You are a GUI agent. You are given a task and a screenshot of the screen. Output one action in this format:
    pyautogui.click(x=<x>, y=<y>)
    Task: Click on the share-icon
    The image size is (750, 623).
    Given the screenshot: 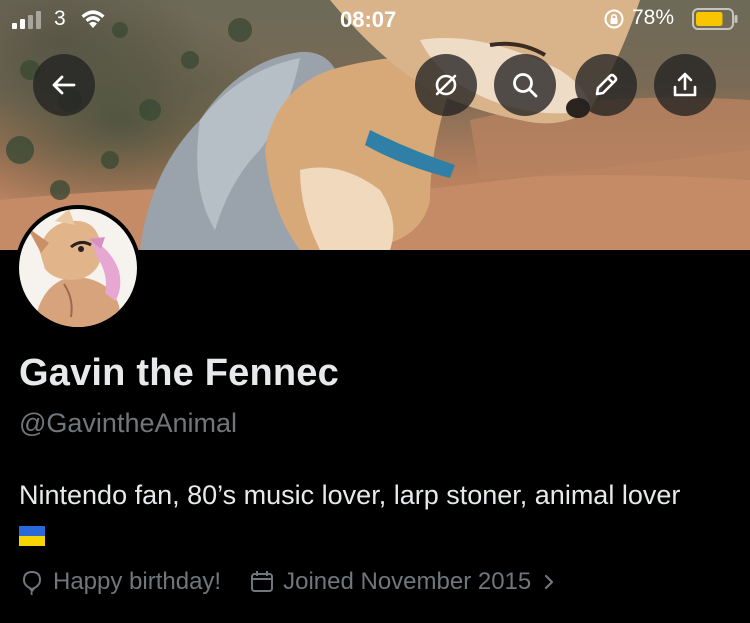 What is the action you would take?
    pyautogui.click(x=685, y=84)
    